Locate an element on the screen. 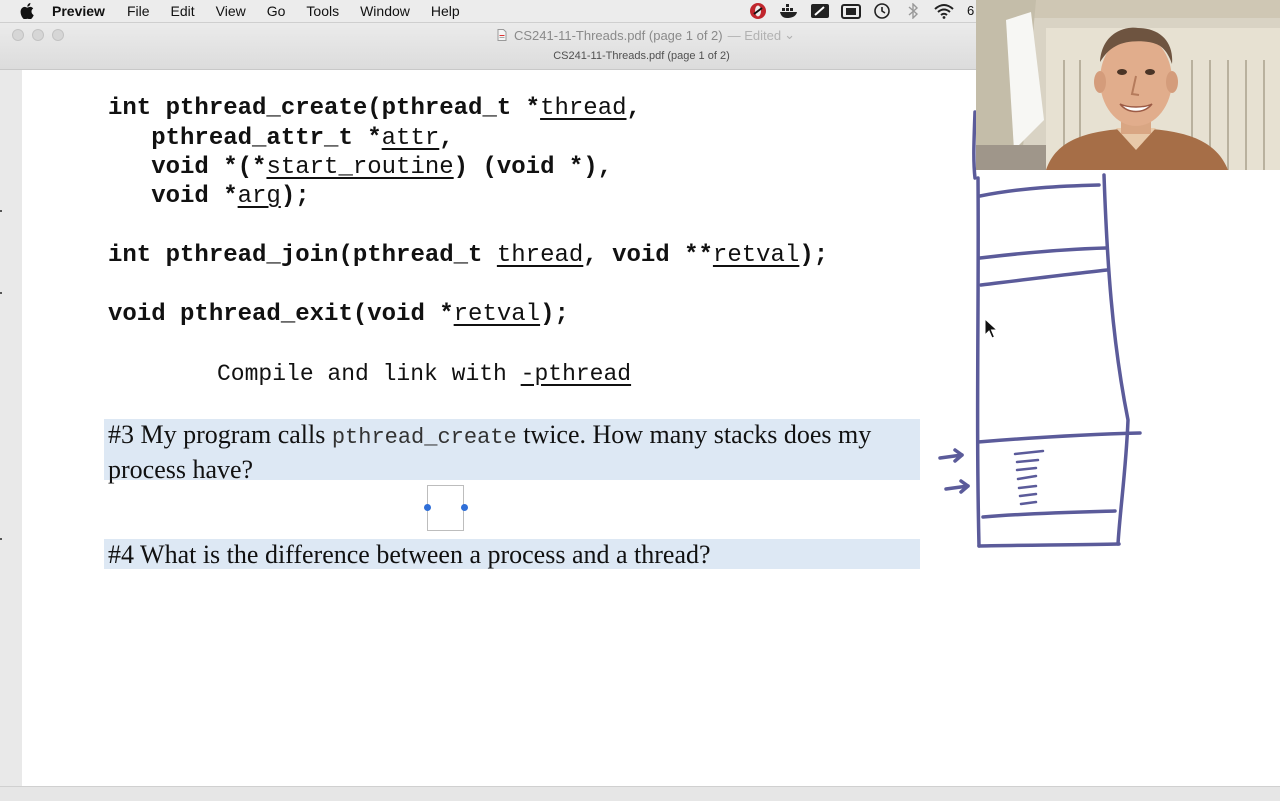 The image size is (1280, 801). code-text: , void ** is located at coordinates (648, 255).